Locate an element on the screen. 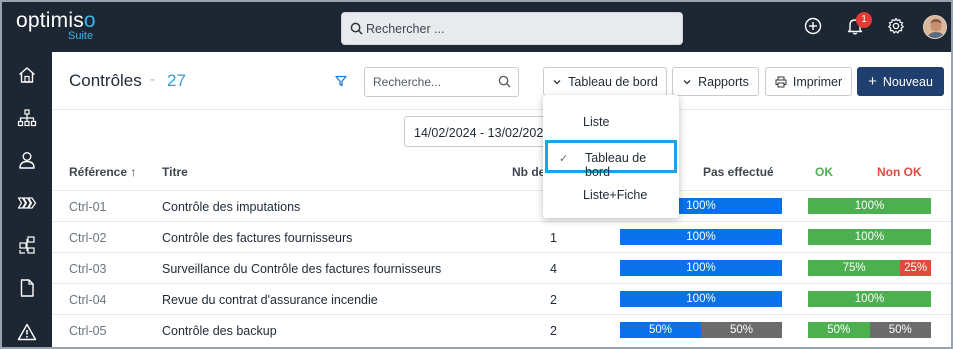  new-label: Nouveau is located at coordinates (907, 81).